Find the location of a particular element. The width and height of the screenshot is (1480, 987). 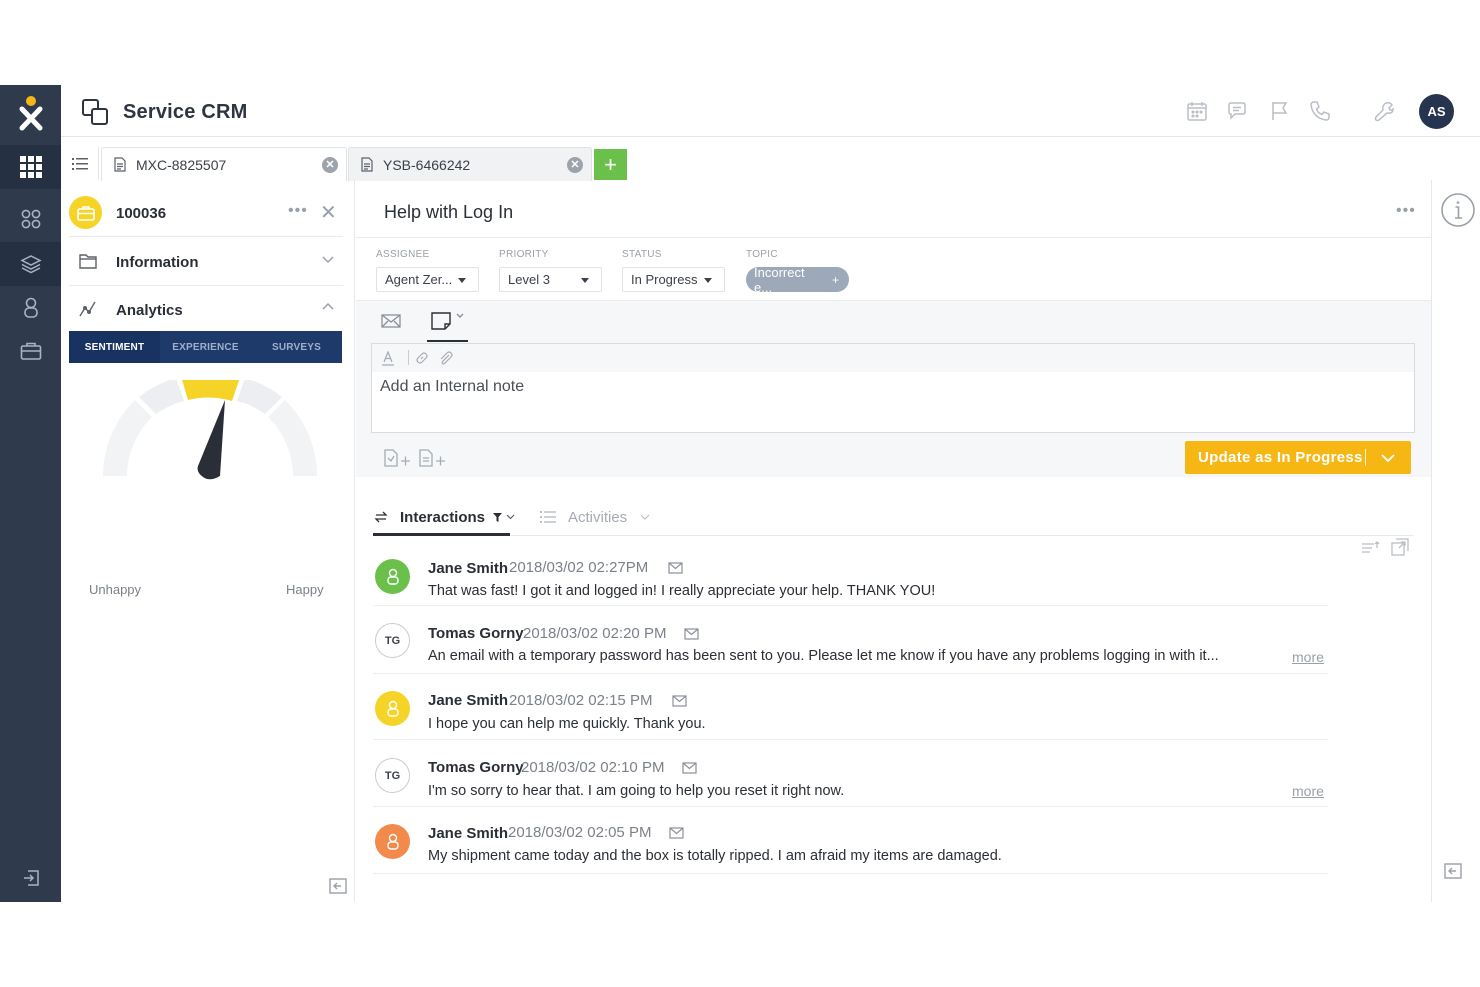

sort-icon is located at coordinates (1371, 548).